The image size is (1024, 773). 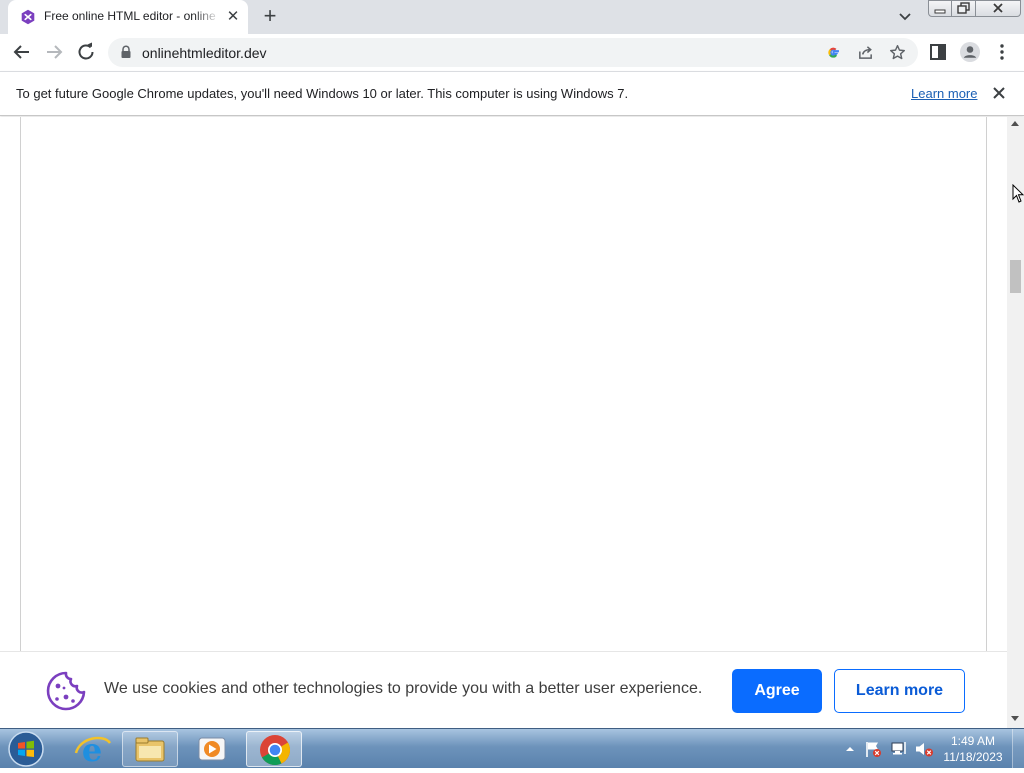 I want to click on back-arrow-icon, so click(x=22, y=52).